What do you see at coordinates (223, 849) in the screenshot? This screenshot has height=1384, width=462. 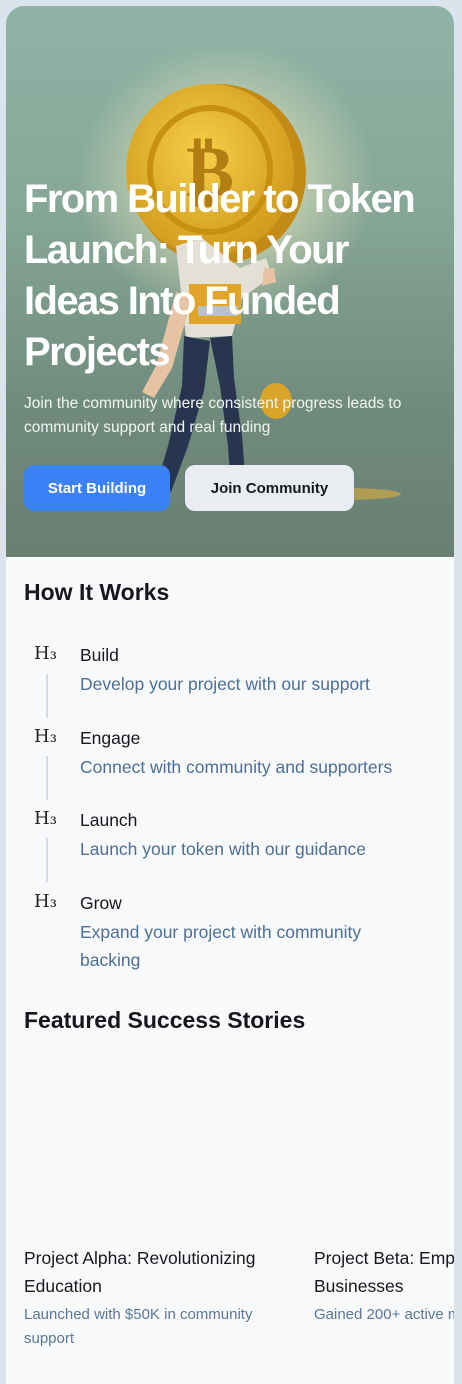 I see `step-description: Launch your token with our guidance` at bounding box center [223, 849].